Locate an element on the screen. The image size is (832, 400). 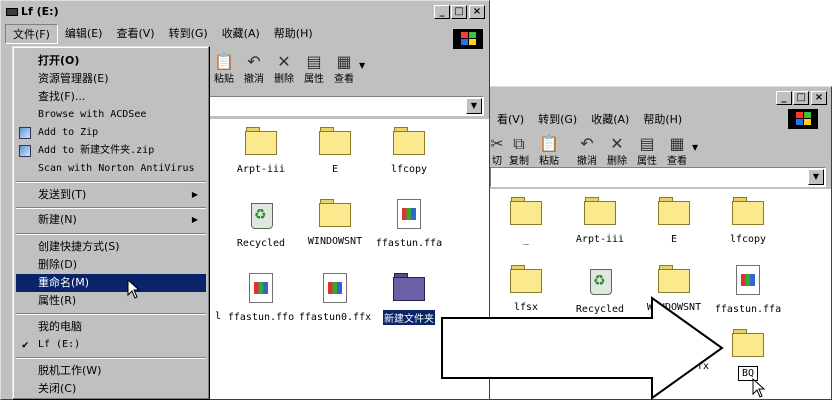
mouse-pointer-icon is located at coordinates (134, 289).